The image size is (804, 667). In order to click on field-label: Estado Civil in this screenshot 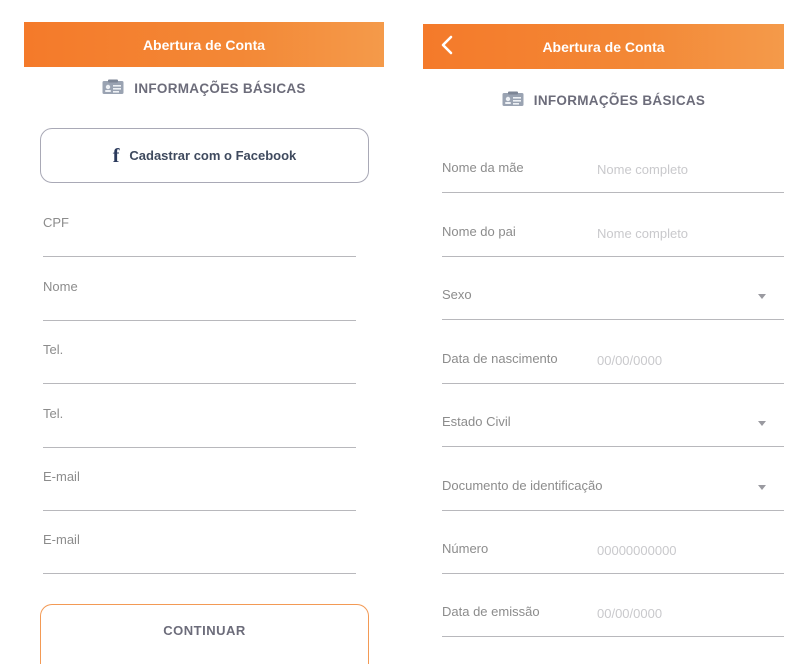, I will do `click(476, 421)`.